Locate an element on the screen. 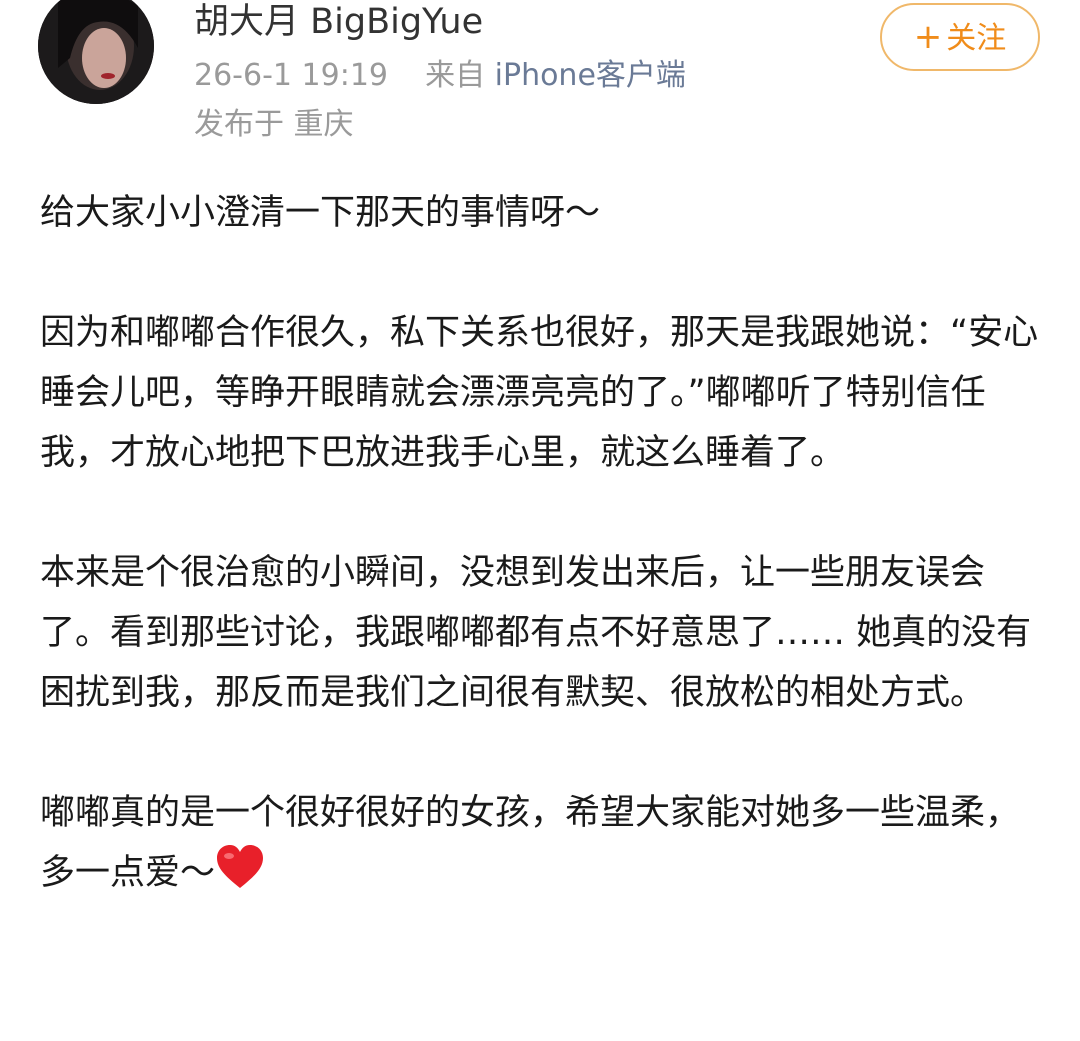 Image resolution: width=1080 pixels, height=1041 pixels. source-prefix: 来自 is located at coordinates (455, 75).